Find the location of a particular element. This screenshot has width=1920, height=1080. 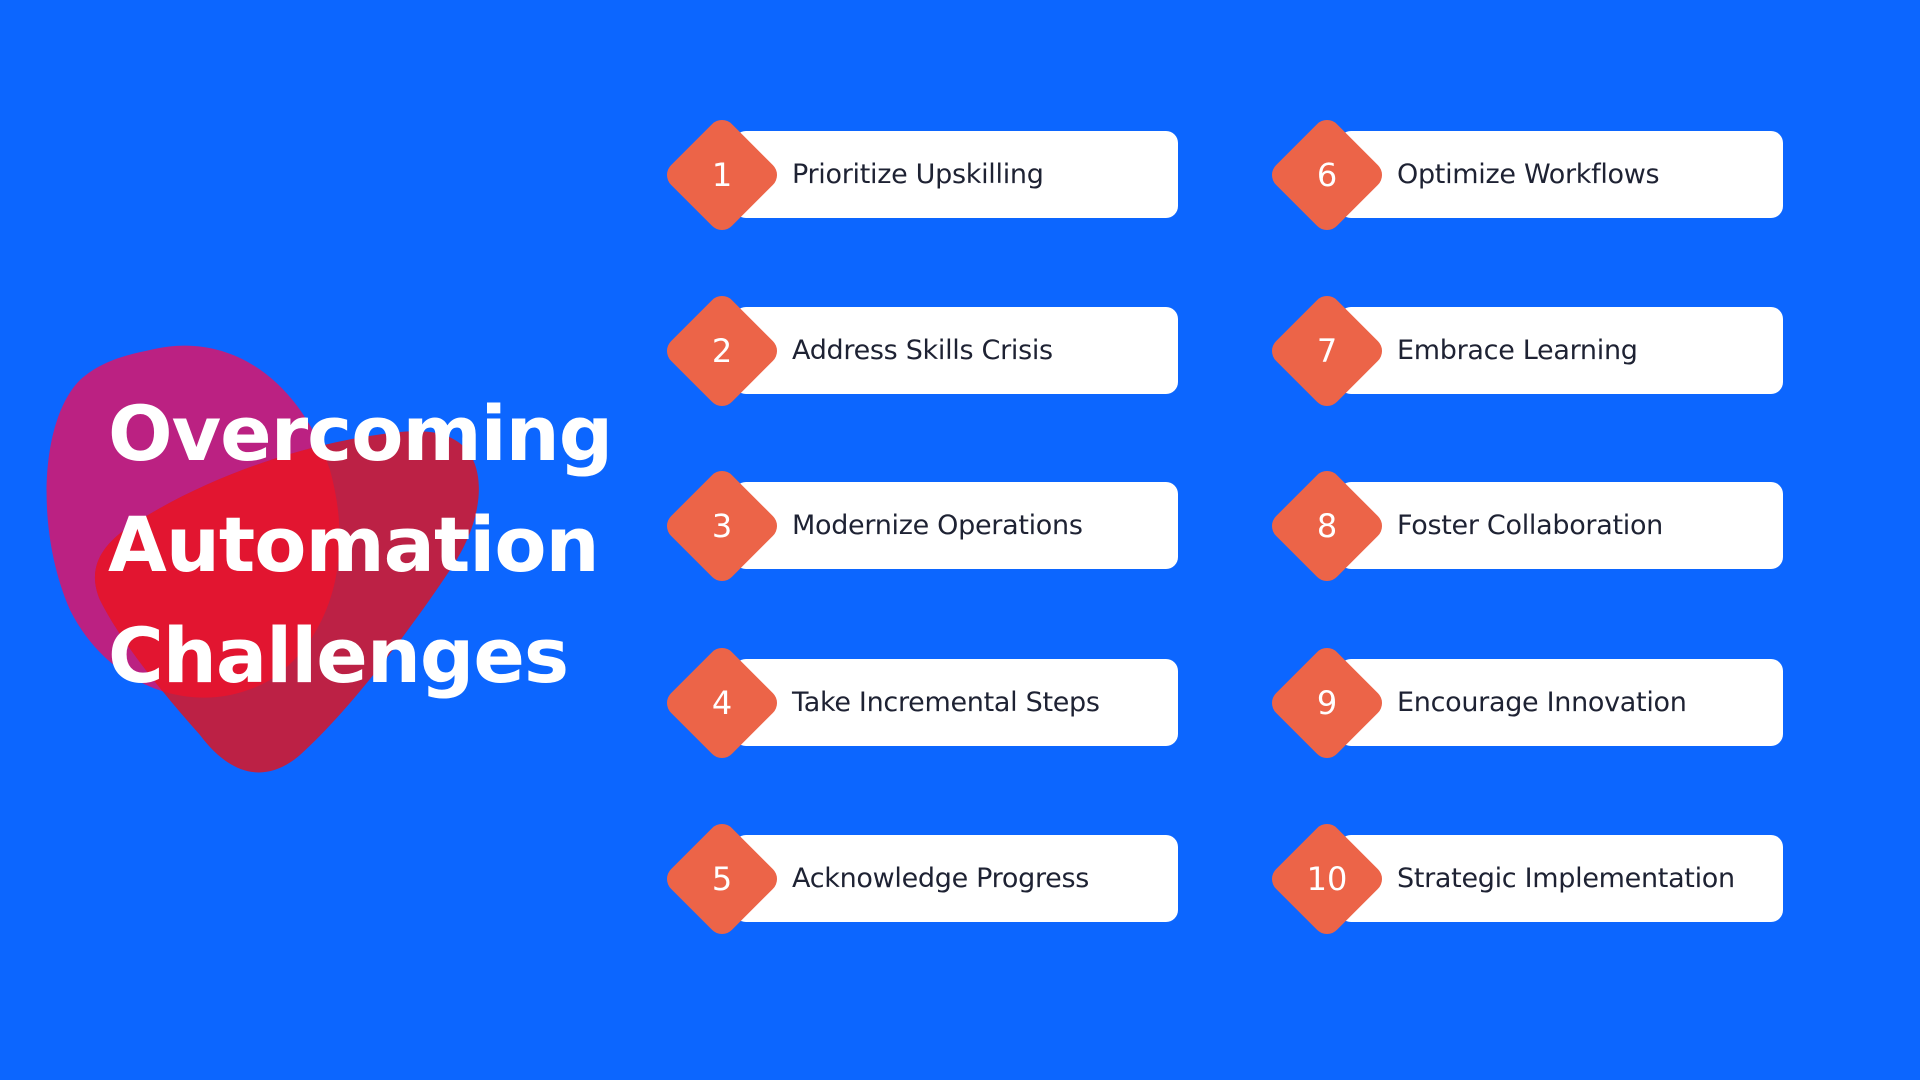

step-item-3: 3 Modernize Operations is located at coordinates (921, 526).